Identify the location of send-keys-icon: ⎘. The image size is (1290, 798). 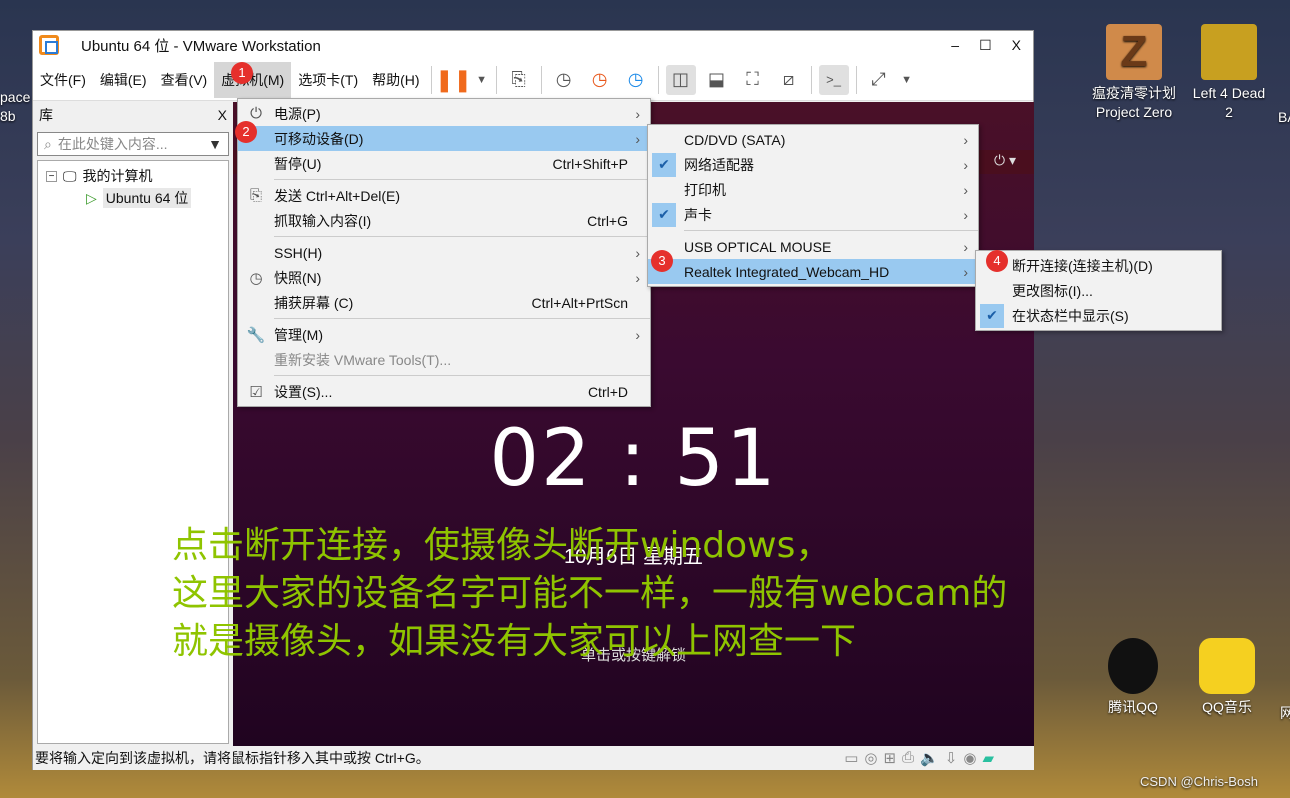
(255, 195).